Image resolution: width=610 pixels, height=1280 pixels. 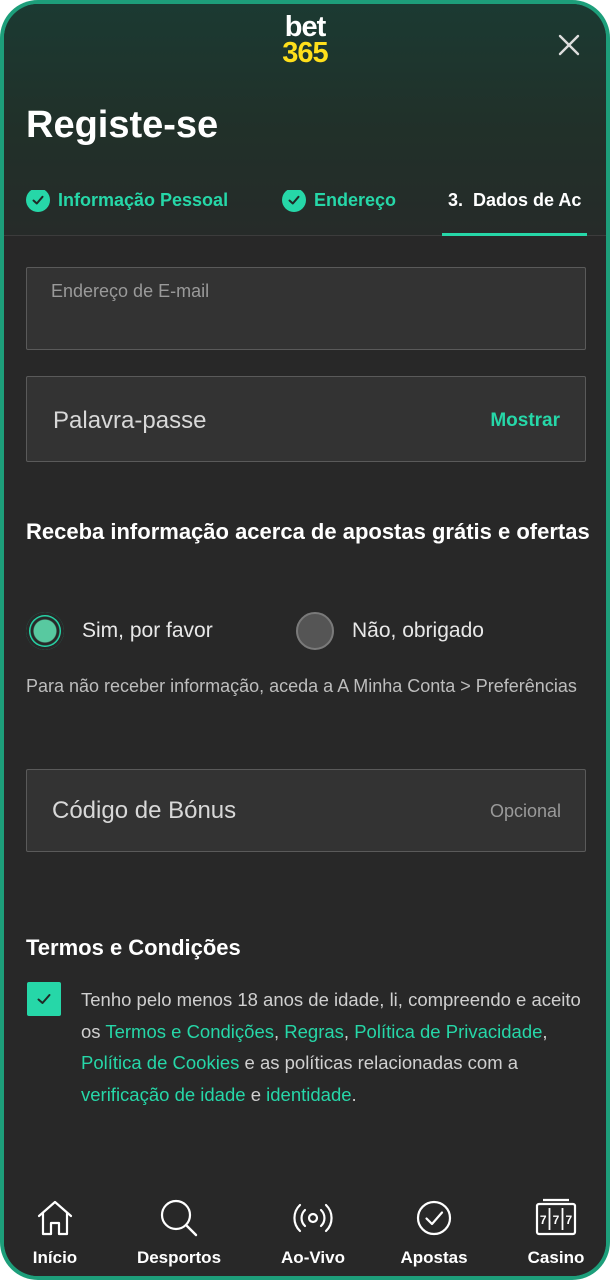 I want to click on nav-sports: Desportos, so click(x=179, y=1229).